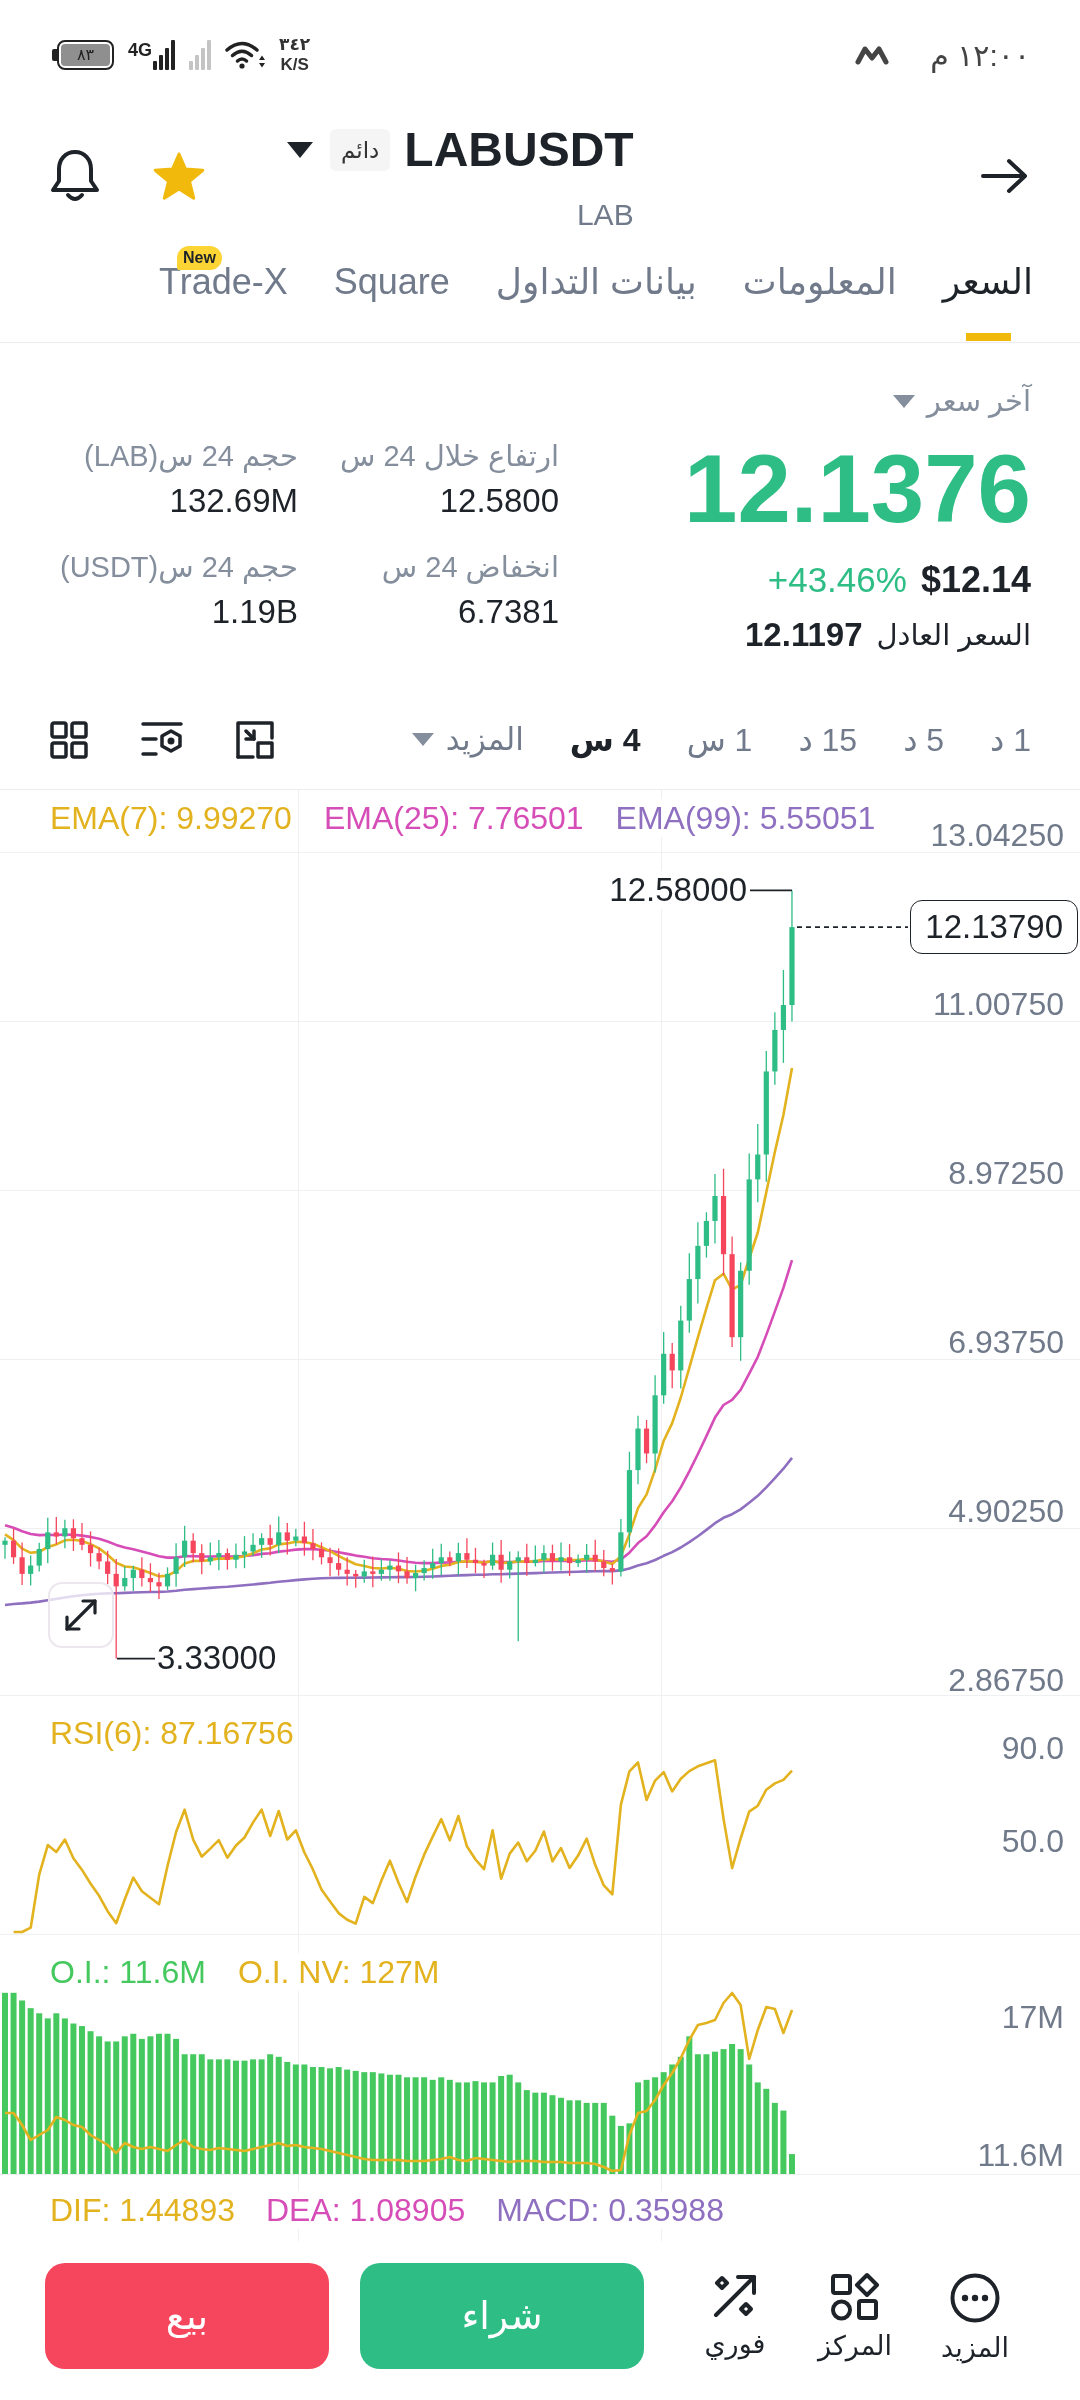 This screenshot has height=2400, width=1080. Describe the element at coordinates (610, 2210) in the screenshot. I see `macd-value-label: MACD: 0.35988` at that location.